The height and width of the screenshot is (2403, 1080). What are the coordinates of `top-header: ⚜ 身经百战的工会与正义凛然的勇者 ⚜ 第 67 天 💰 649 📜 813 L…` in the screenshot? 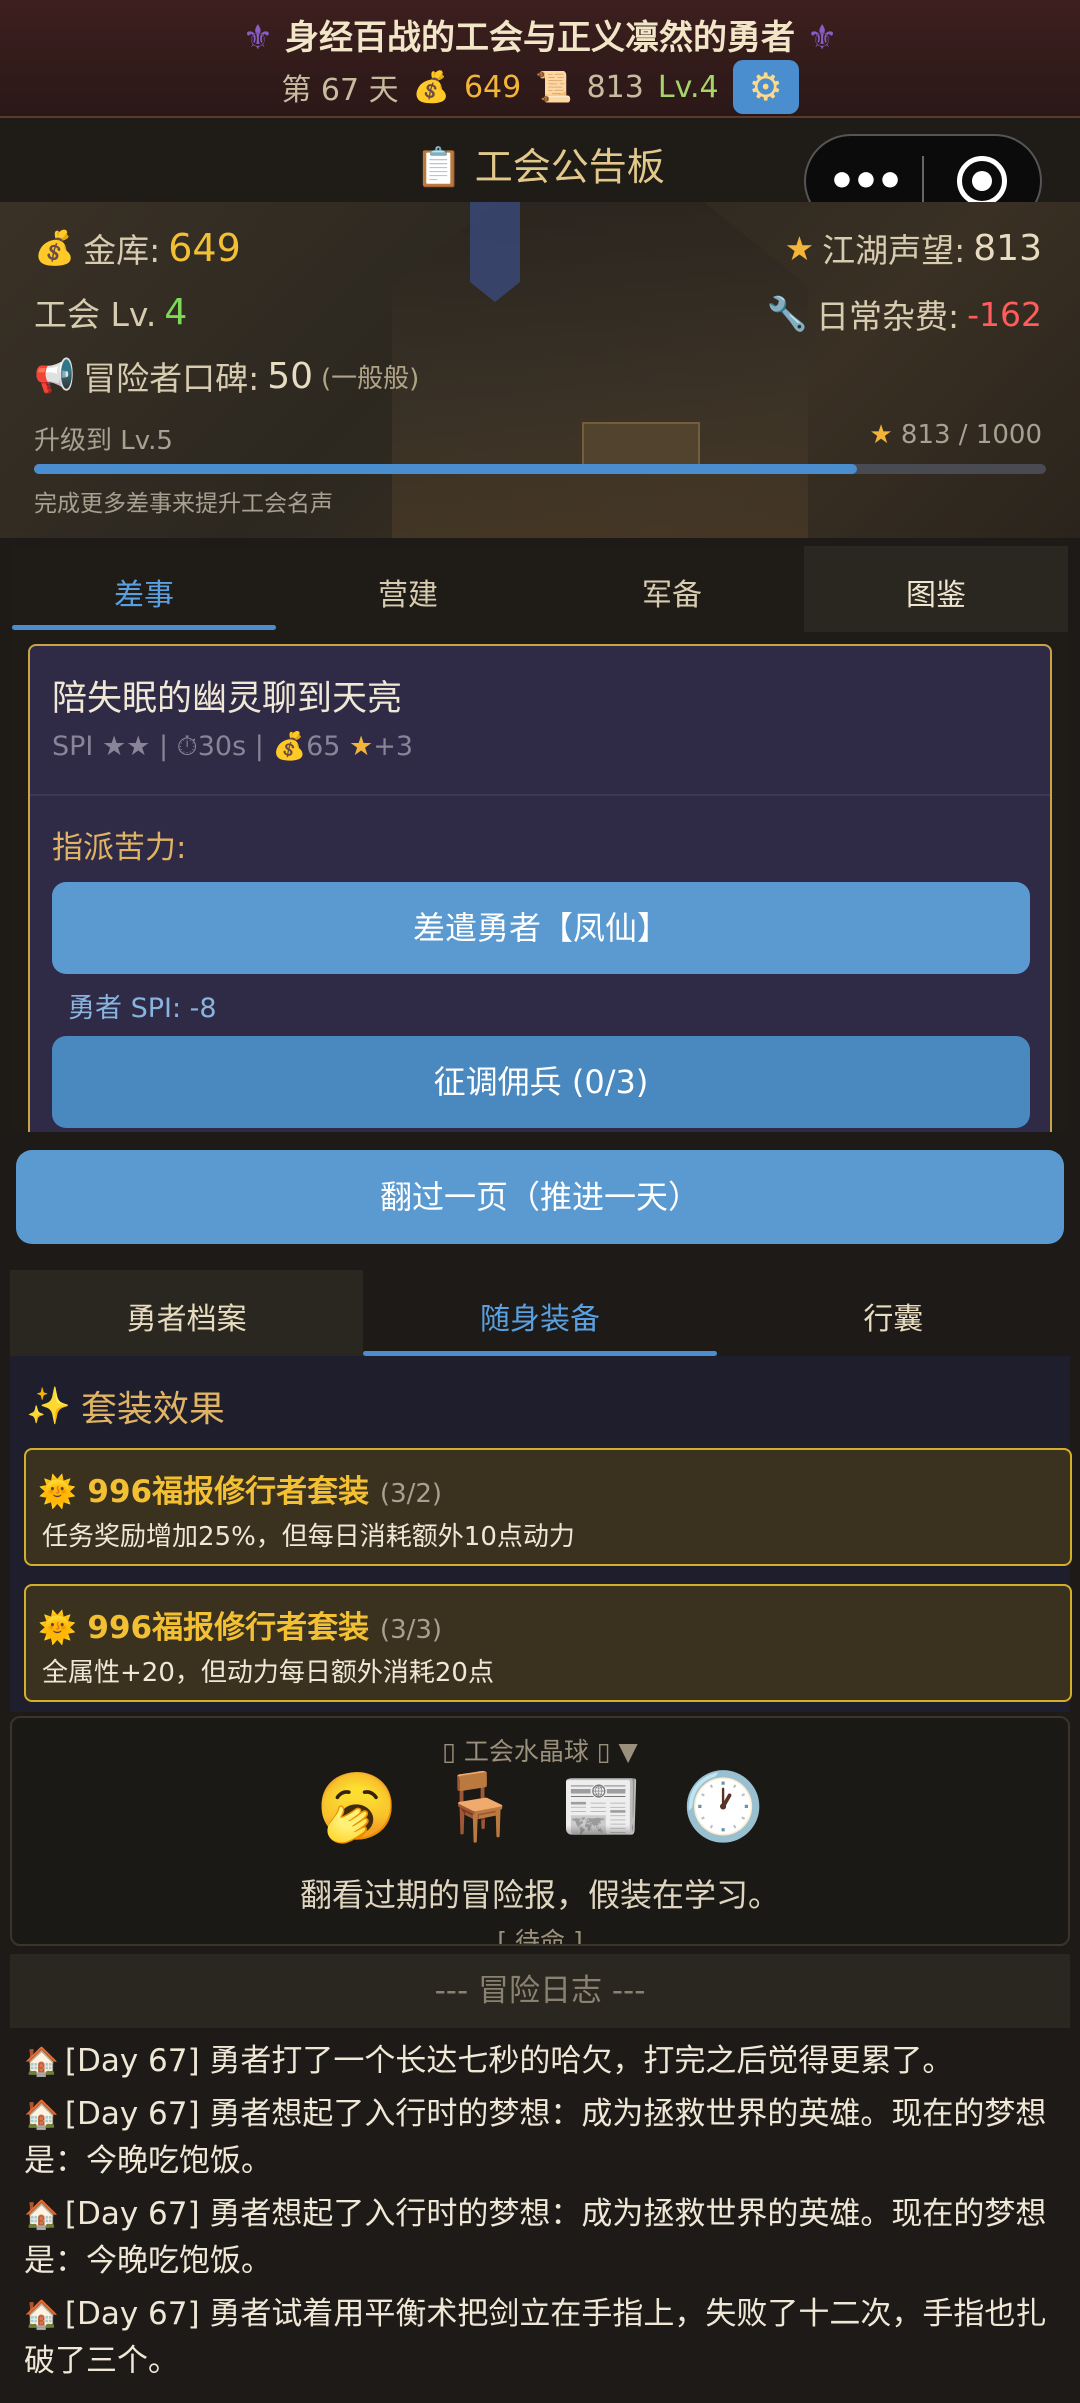 It's located at (540, 59).